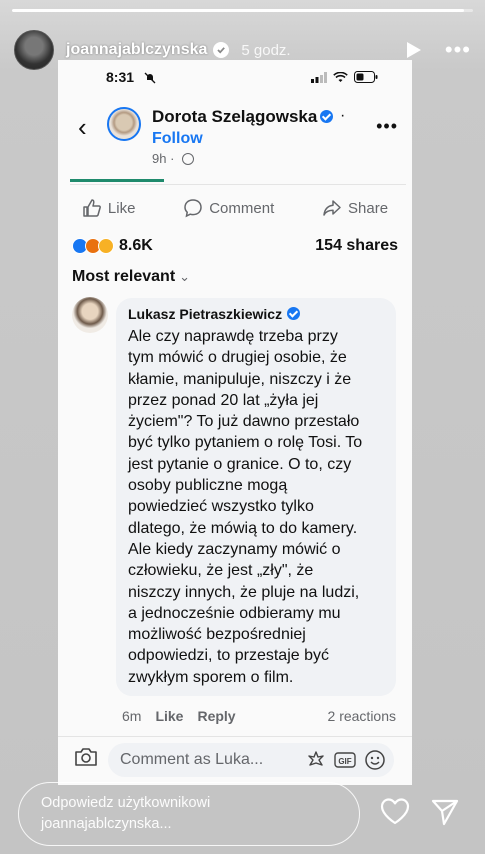 The height and width of the screenshot is (854, 485). I want to click on avatar, so click(34, 50).